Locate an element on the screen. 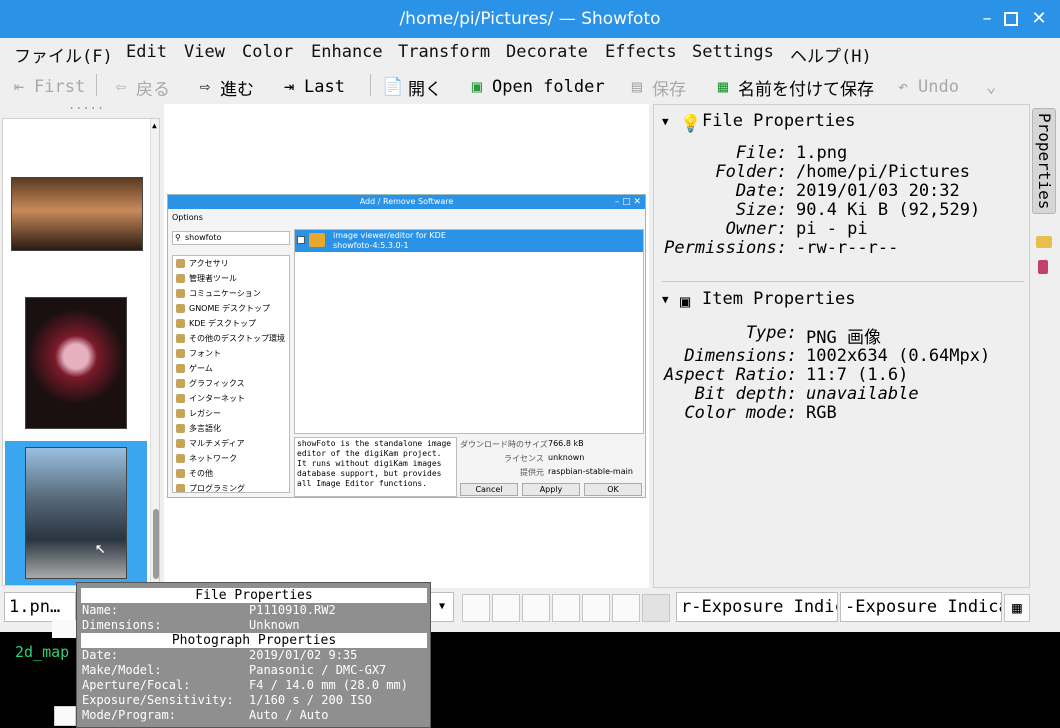 The width and height of the screenshot is (1060, 728). last-button: ⇥ Last is located at coordinates (311, 87).